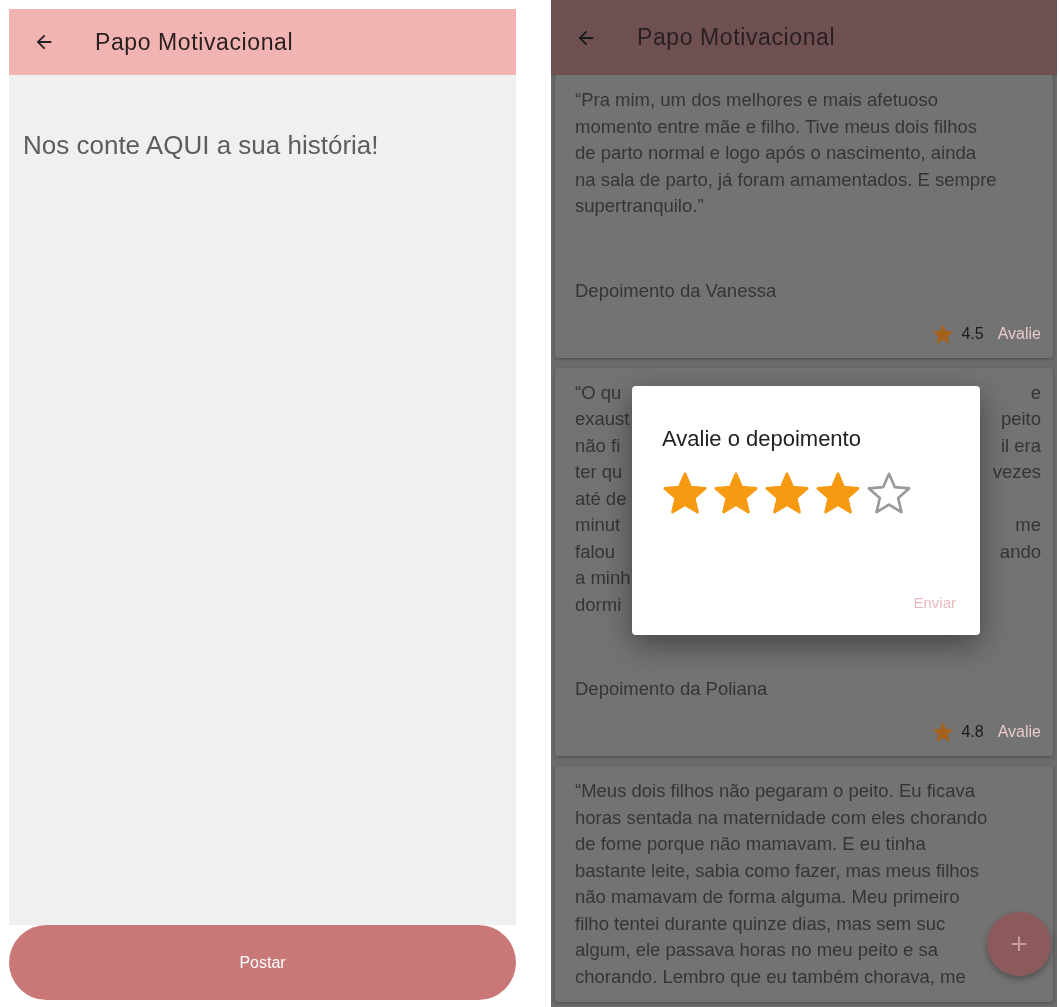 This screenshot has height=1007, width=1059. What do you see at coordinates (972, 333) in the screenshot?
I see `rating-value: 4.5` at bounding box center [972, 333].